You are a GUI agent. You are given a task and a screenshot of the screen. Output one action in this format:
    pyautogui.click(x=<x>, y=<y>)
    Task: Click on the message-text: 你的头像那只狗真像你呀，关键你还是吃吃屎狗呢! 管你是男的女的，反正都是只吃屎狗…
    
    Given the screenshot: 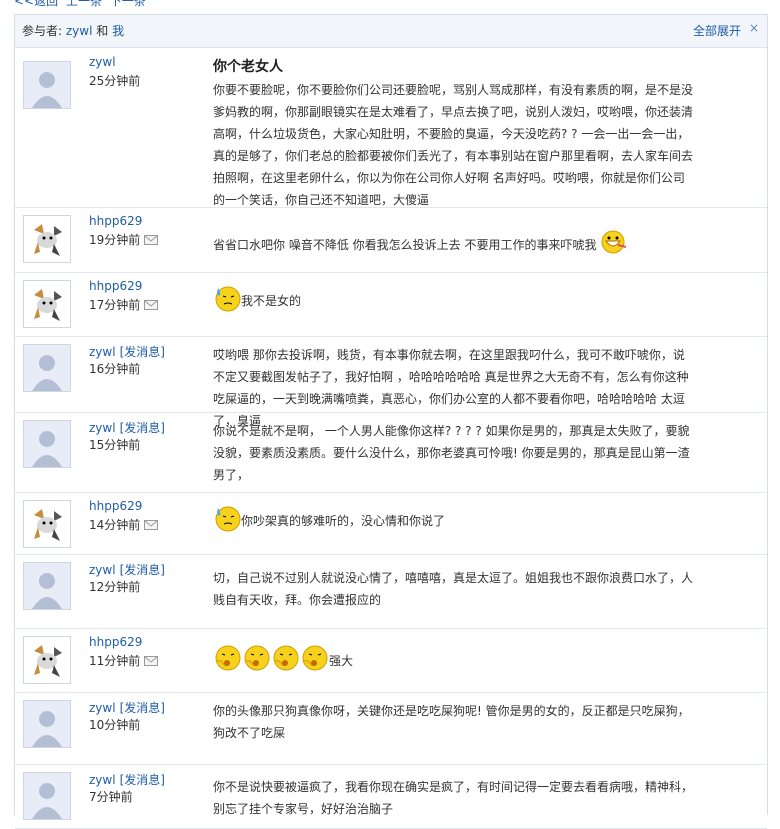 What is the action you would take?
    pyautogui.click(x=451, y=722)
    